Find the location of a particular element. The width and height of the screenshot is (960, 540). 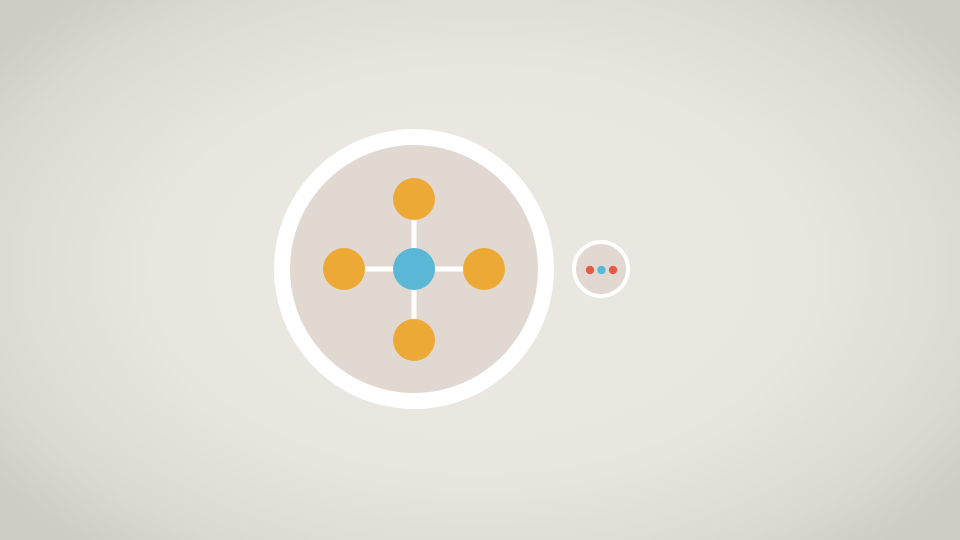

satellite-bottom is located at coordinates (414, 340).